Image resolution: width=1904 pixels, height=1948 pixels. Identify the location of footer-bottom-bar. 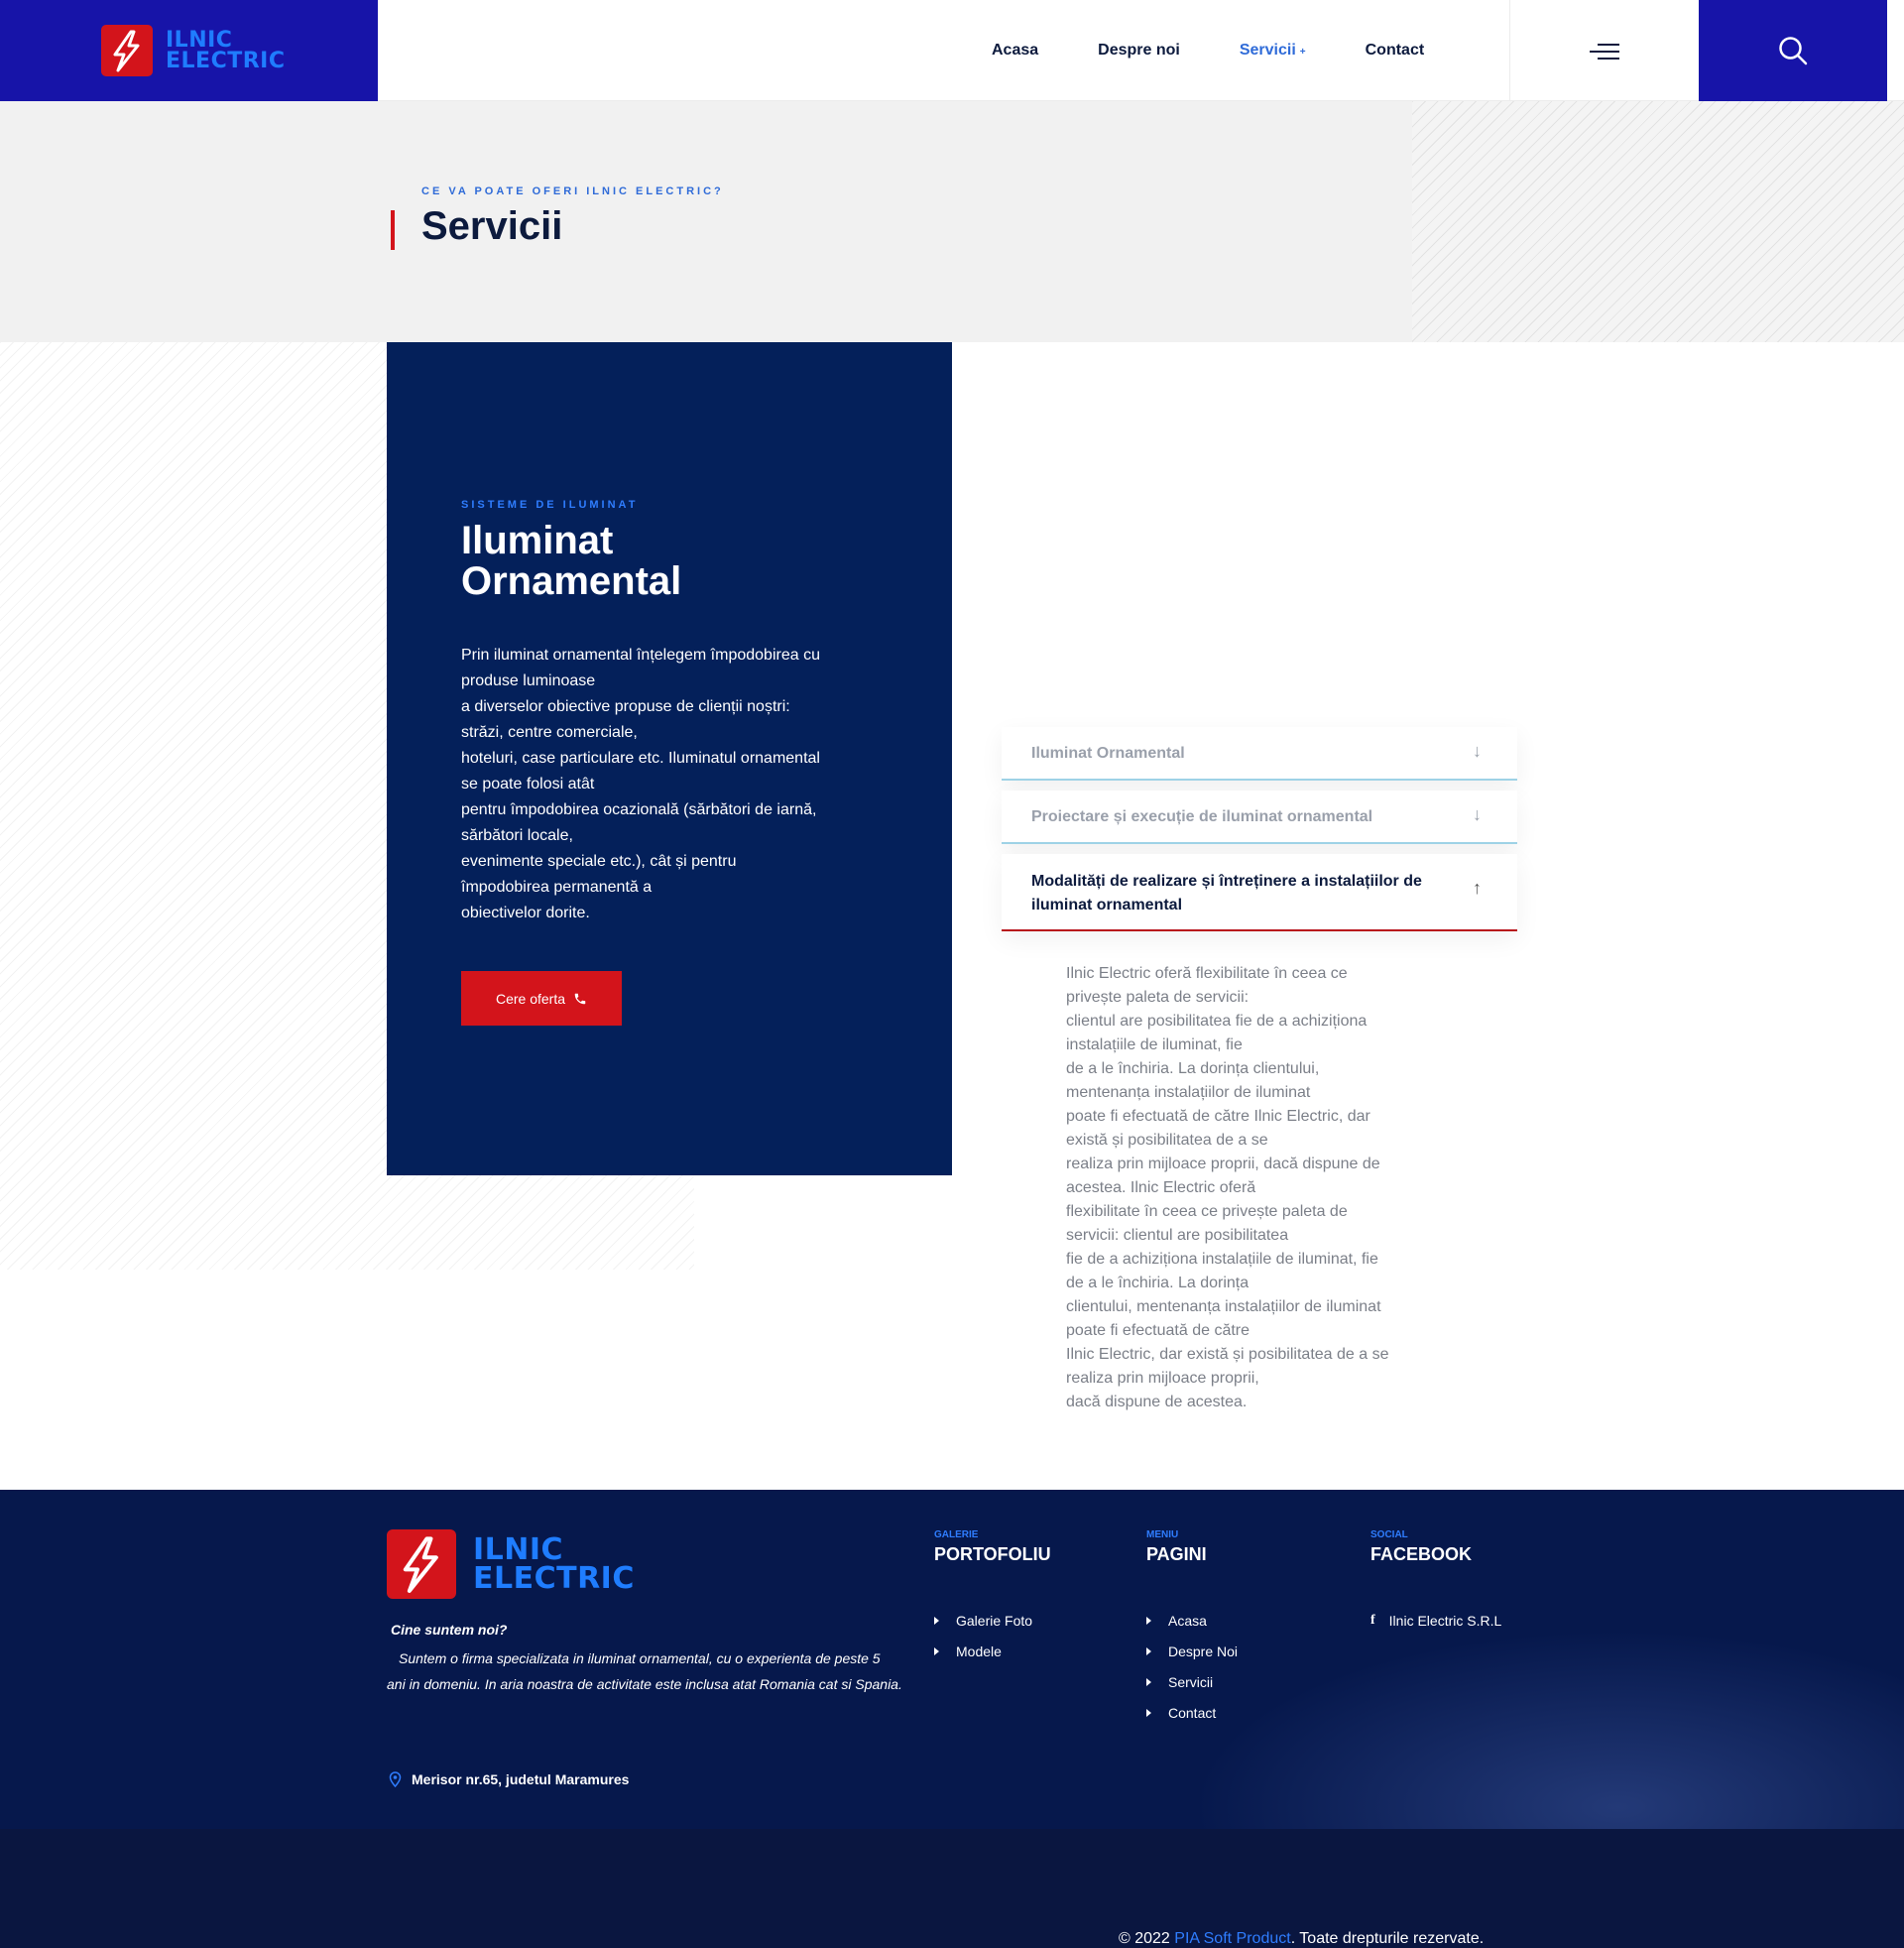
(952, 1888).